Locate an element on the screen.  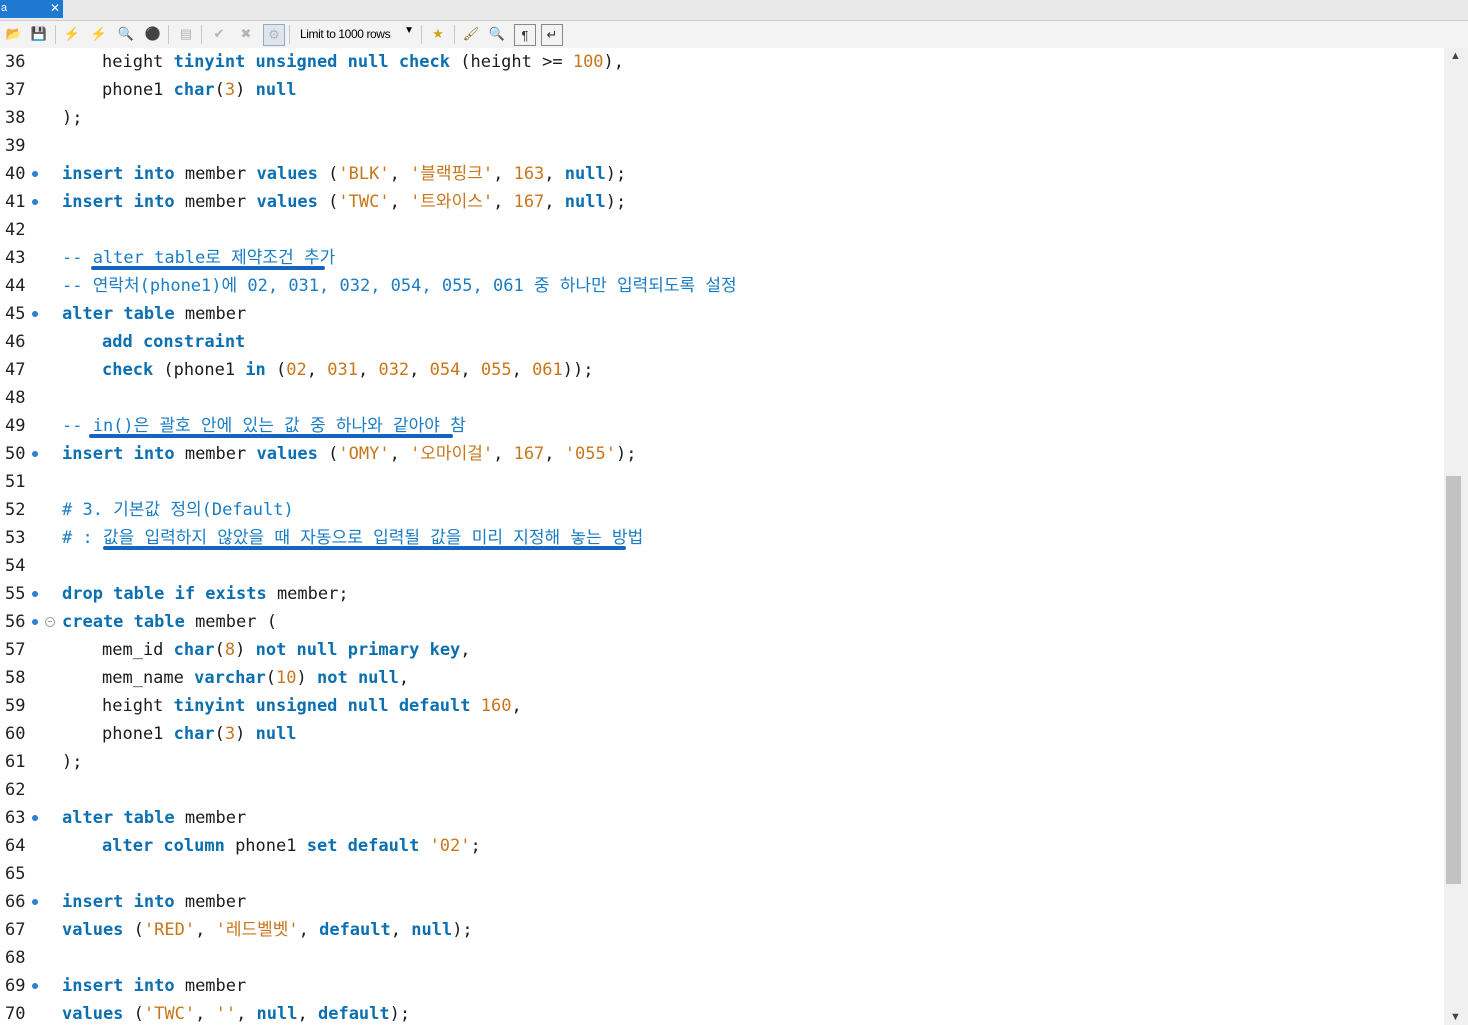
code-line: 52 # 3. 기본값 정의(Default) is located at coordinates (722, 510).